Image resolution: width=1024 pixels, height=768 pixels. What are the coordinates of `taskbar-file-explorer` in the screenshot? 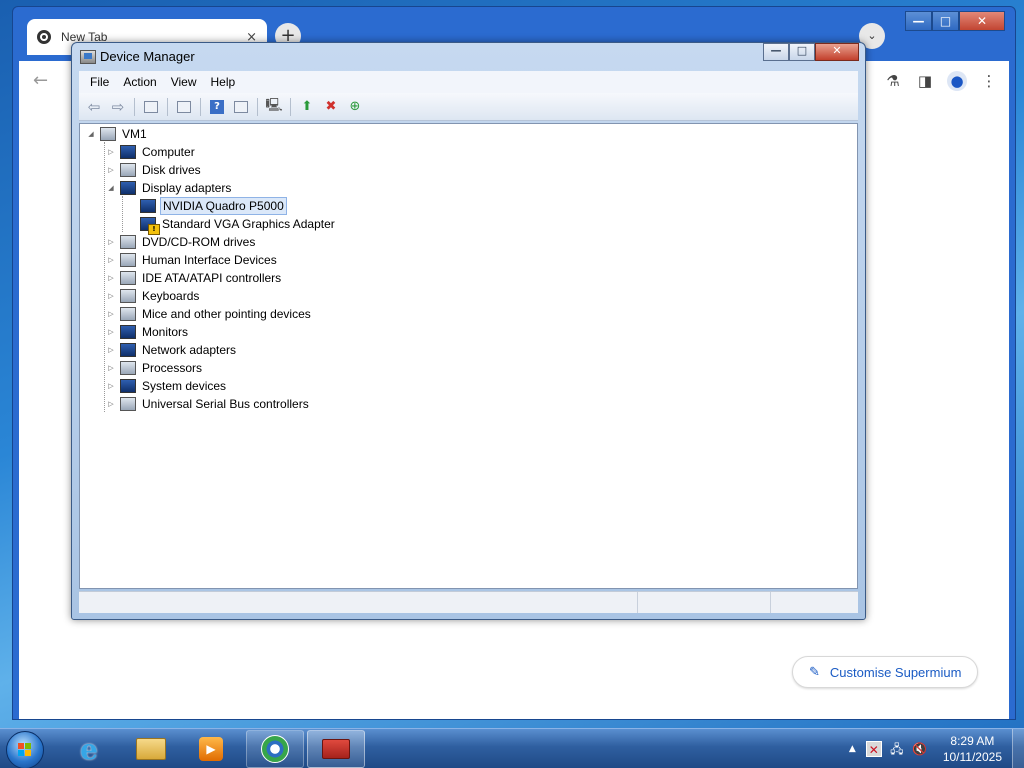 It's located at (151, 749).